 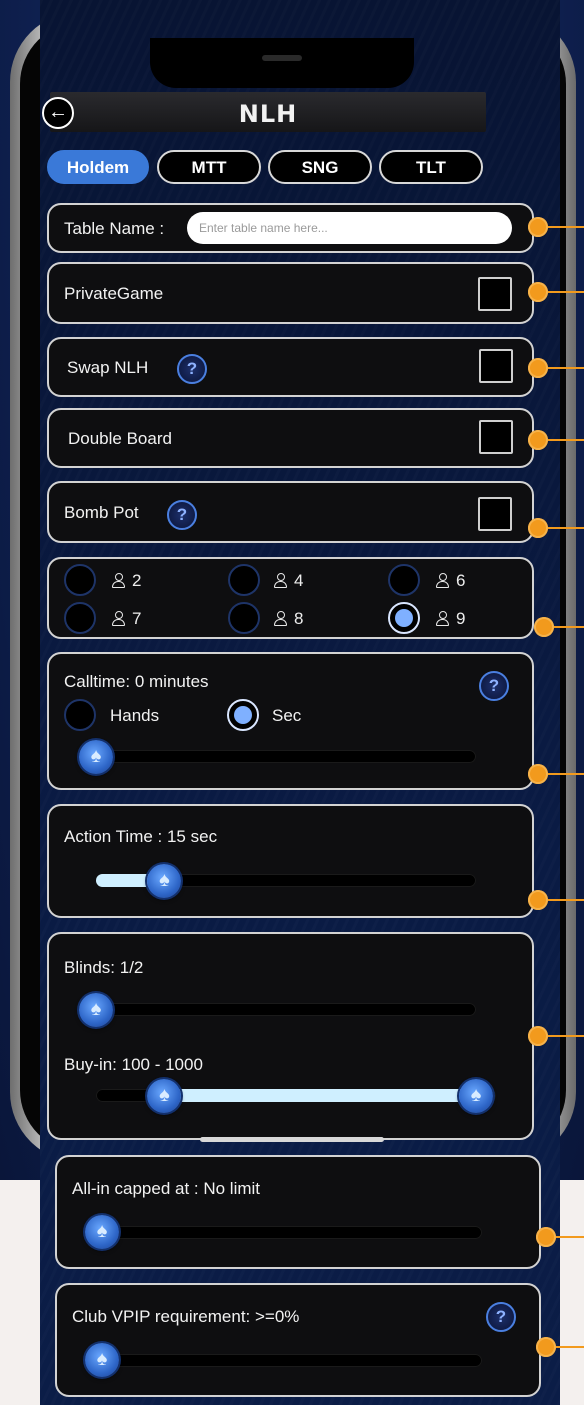 What do you see at coordinates (282, 58) in the screenshot?
I see `phone-speaker` at bounding box center [282, 58].